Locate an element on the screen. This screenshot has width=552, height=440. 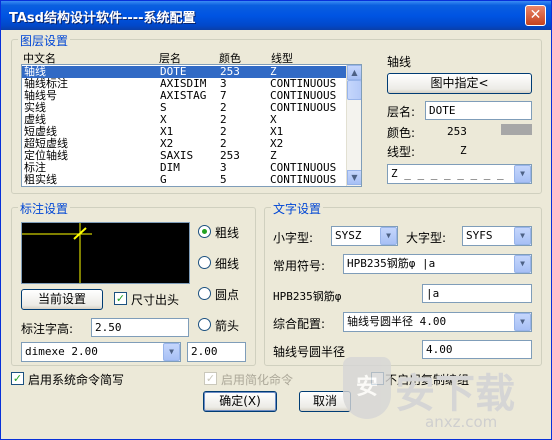
layer-cell-cn: 实线 is located at coordinates (35, 107).